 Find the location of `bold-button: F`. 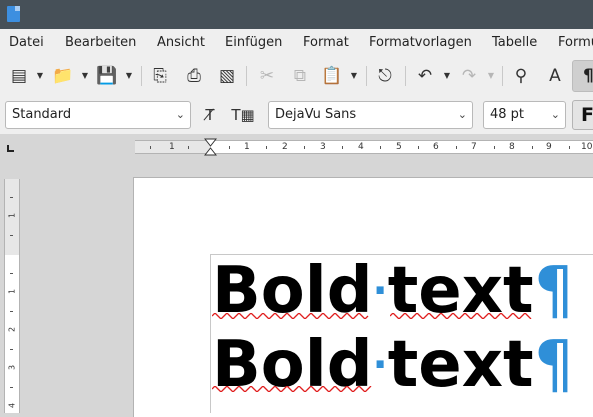

bold-button: F is located at coordinates (582, 115).